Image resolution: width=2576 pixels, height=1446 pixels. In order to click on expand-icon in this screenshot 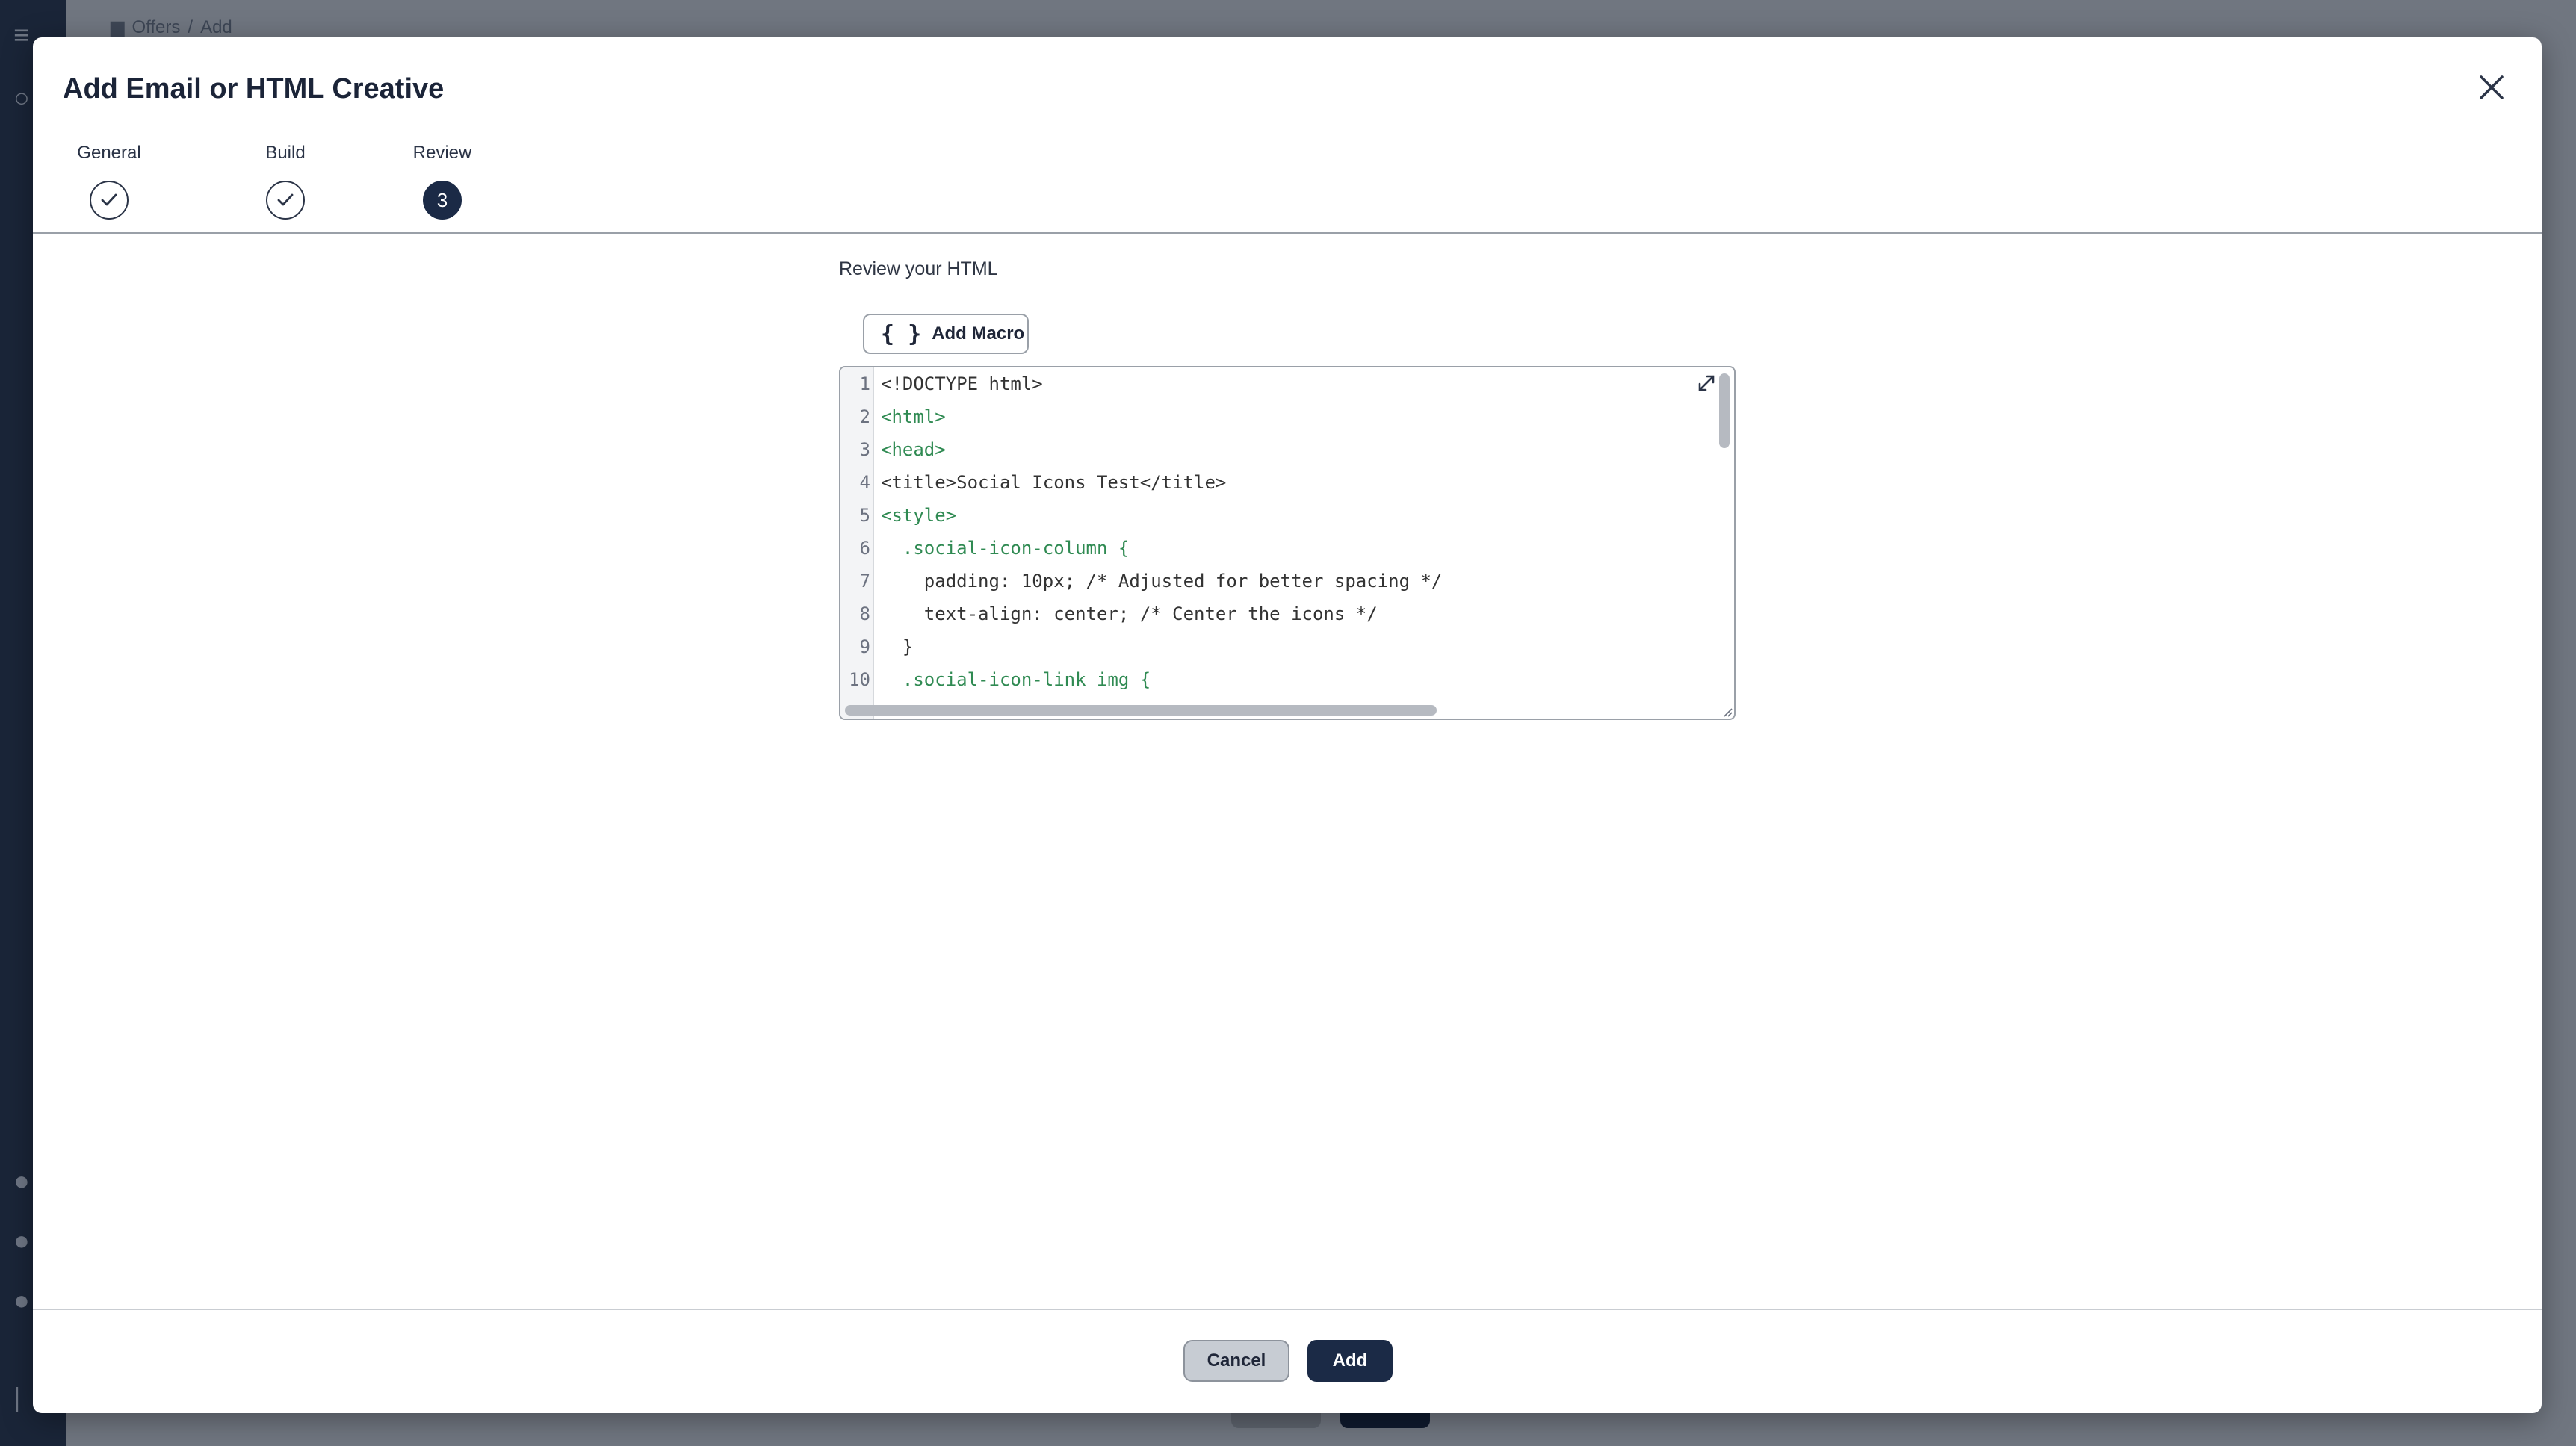, I will do `click(1706, 383)`.